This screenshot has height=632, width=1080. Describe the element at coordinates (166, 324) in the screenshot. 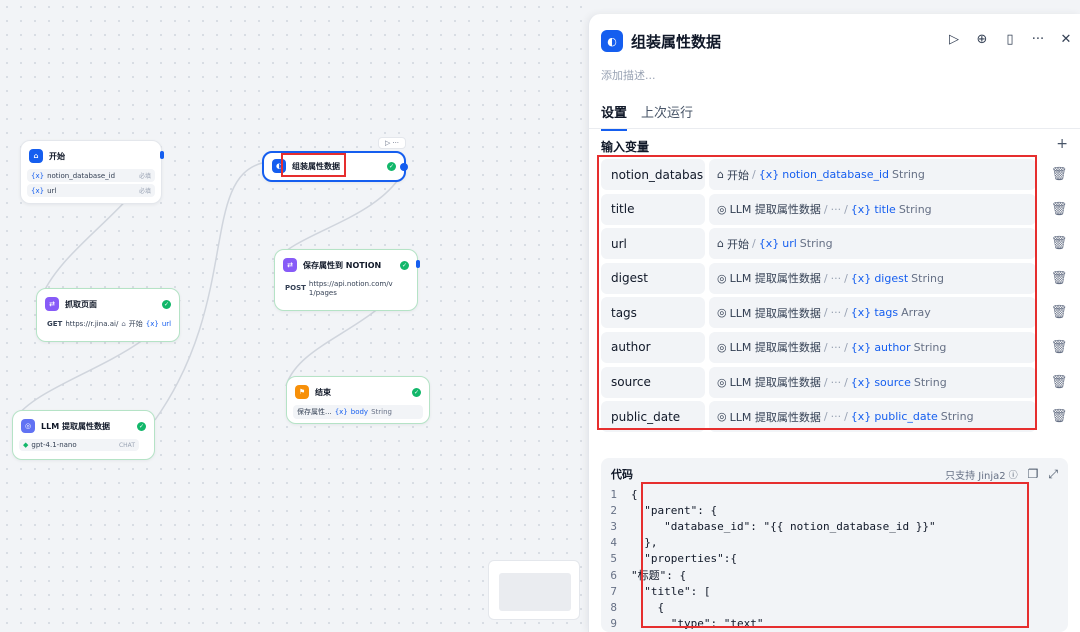

I see `ref-var: url` at that location.